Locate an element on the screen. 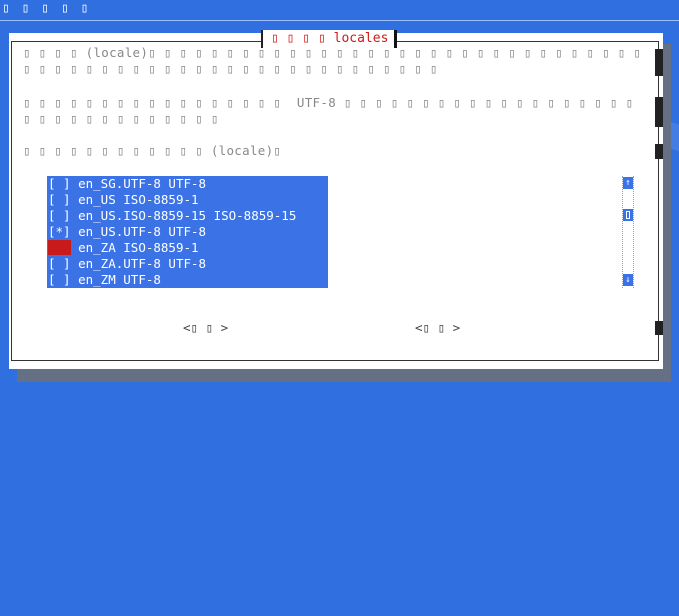 This screenshot has height=616, width=679. locale-label: en_ZM UTF-8 is located at coordinates (119, 279).